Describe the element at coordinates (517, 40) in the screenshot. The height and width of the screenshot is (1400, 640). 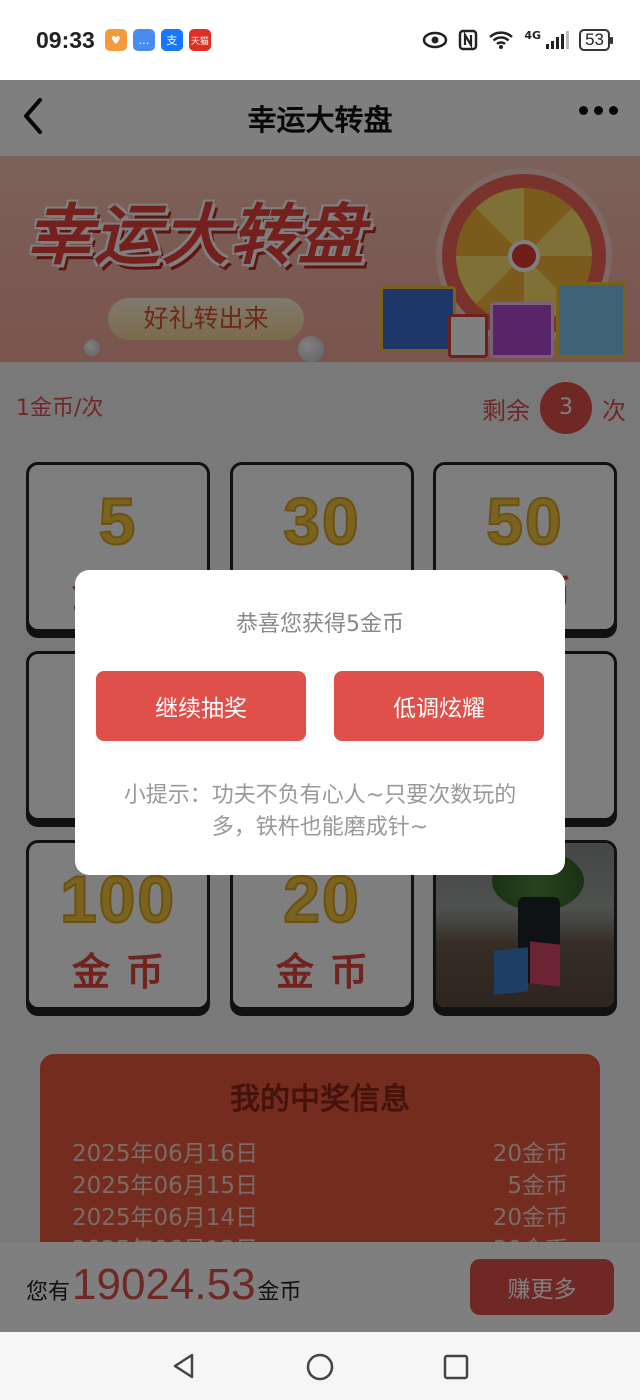
I see `status-indicators: 4G 53` at that location.